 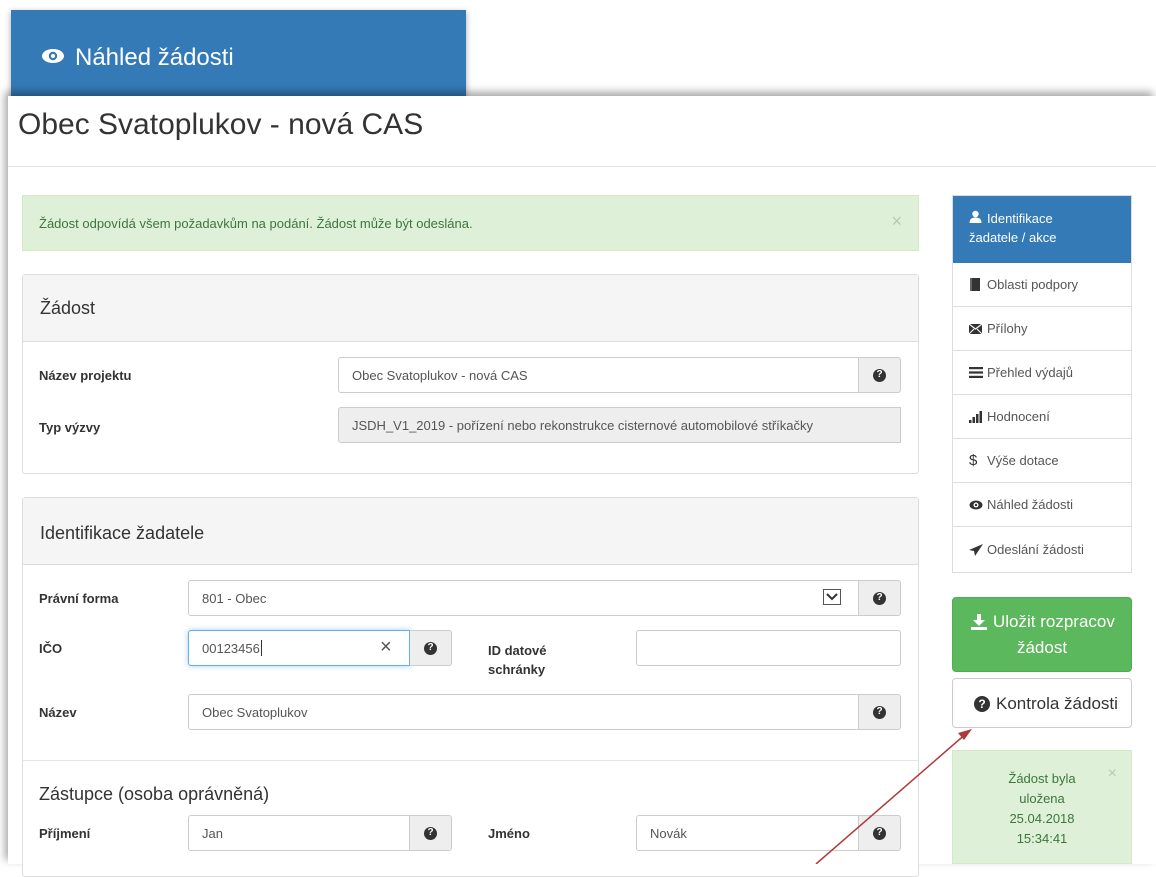 What do you see at coordinates (747, 833) in the screenshot?
I see `first-name-input: Novák` at bounding box center [747, 833].